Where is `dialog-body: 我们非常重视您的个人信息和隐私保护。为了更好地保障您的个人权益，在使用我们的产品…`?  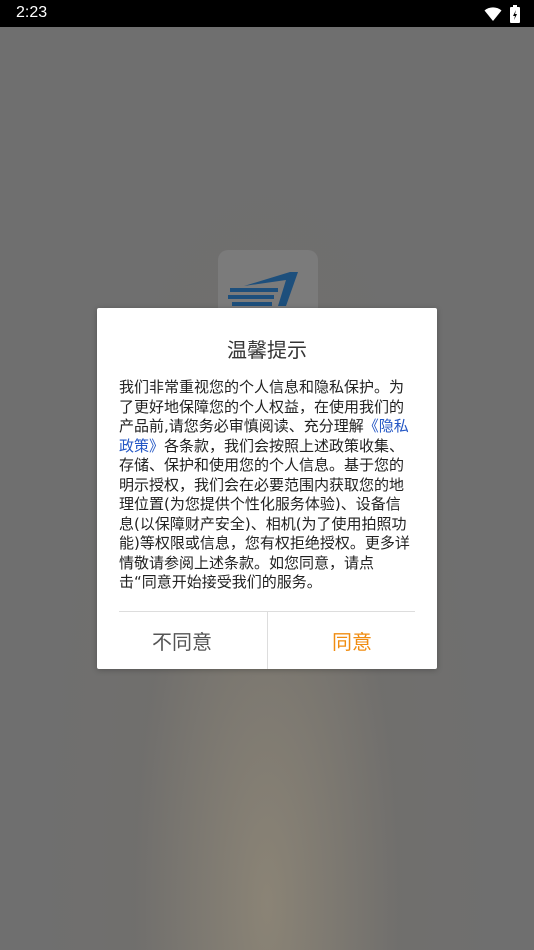 dialog-body: 我们非常重视您的个人信息和隐私保护。为了更好地保障您的个人权益，在使用我们的产品… is located at coordinates (265, 485).